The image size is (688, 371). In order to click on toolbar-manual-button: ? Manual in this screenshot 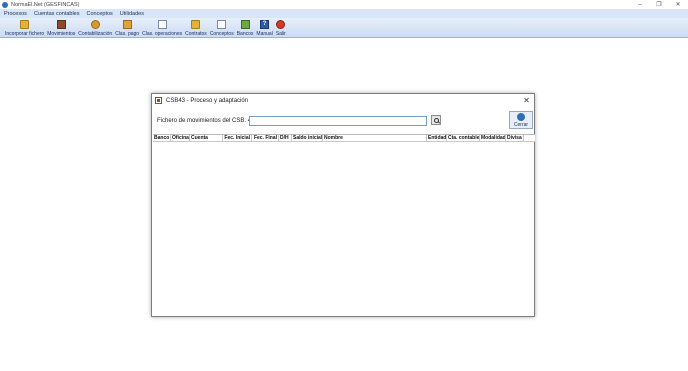, I will do `click(264, 27)`.